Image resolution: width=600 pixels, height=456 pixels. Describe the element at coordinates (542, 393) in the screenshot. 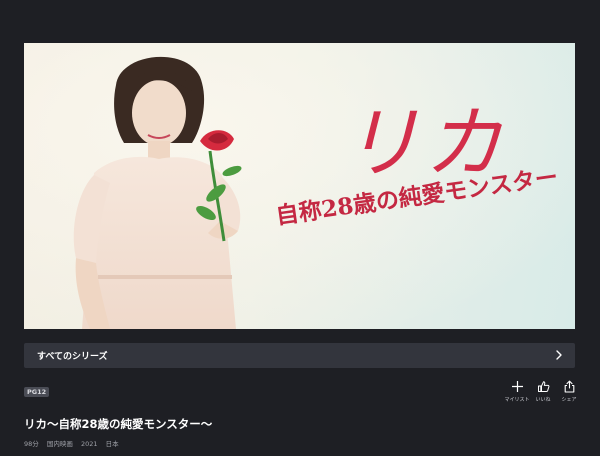

I see `action-bar: マイリスト いいね シェア` at that location.